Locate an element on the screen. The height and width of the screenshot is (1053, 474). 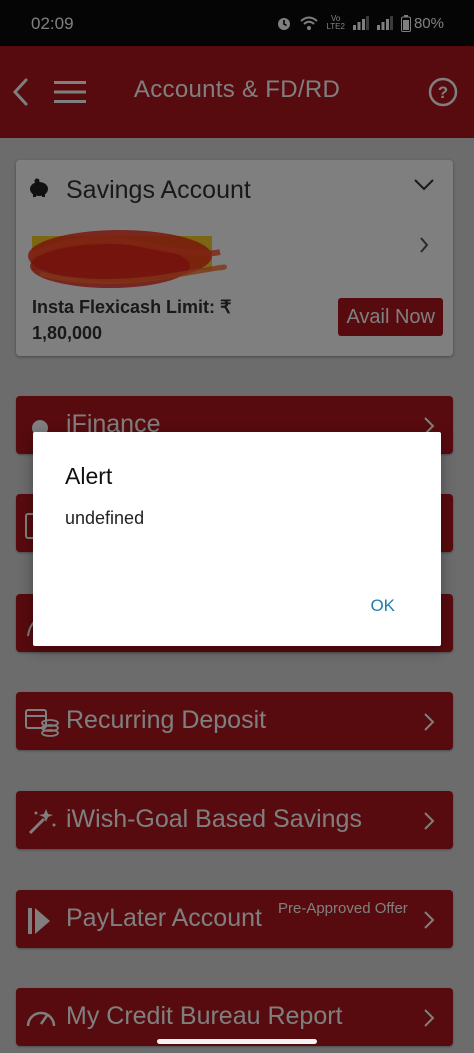
home-indicator is located at coordinates (237, 1041).